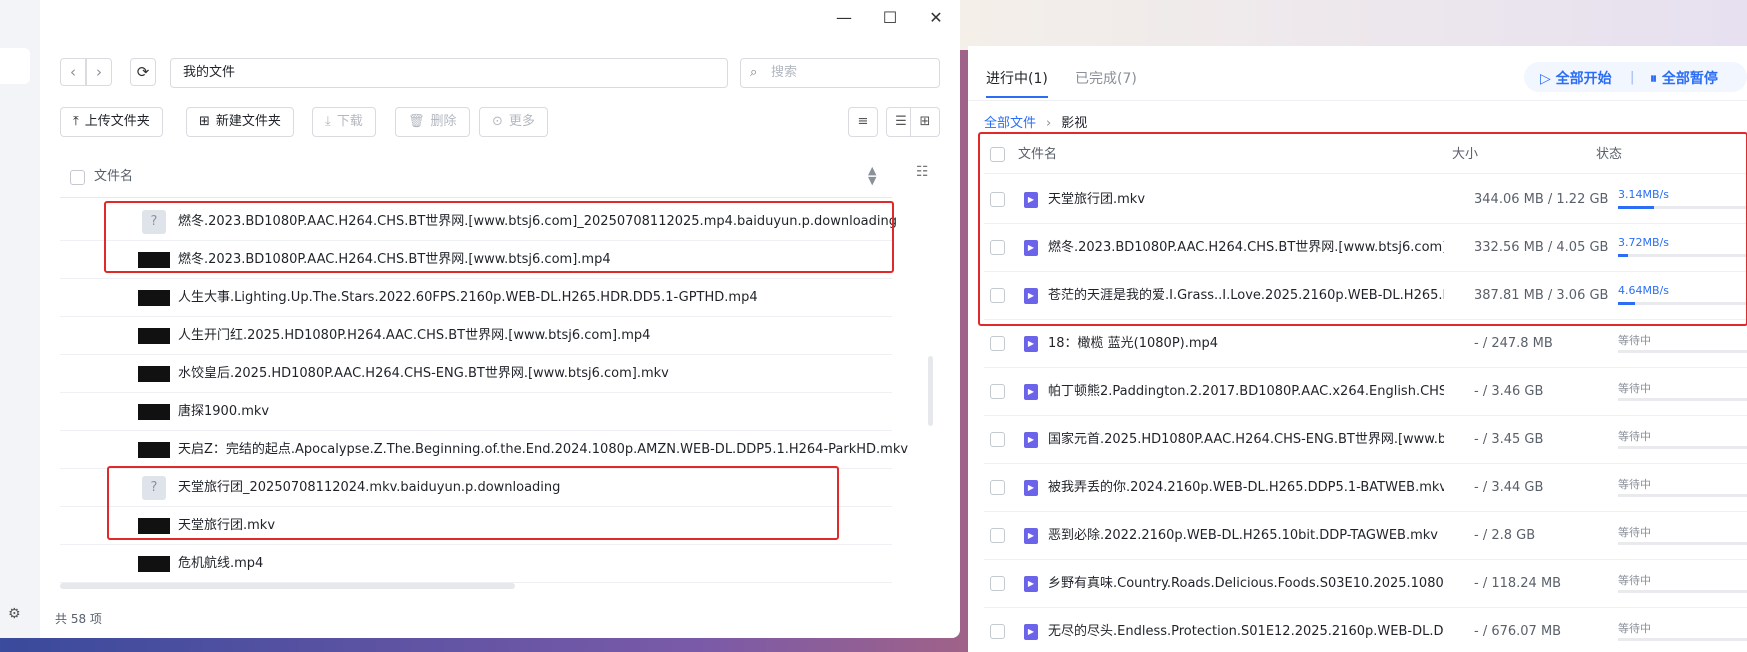  I want to click on new-folder-label: 新建文件夹, so click(248, 121).